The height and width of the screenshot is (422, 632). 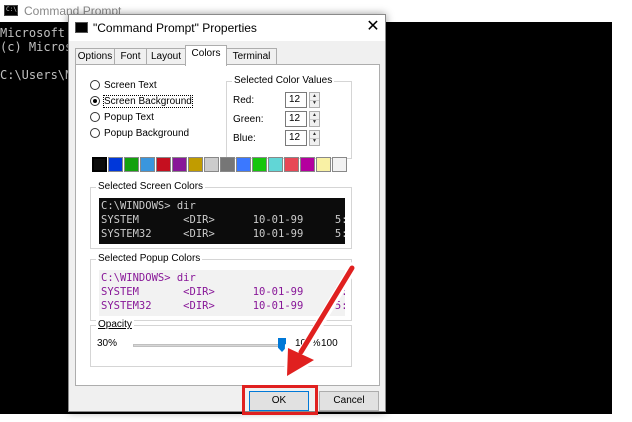 I want to click on blue-spinner: ▲ ▼, so click(x=314, y=138).